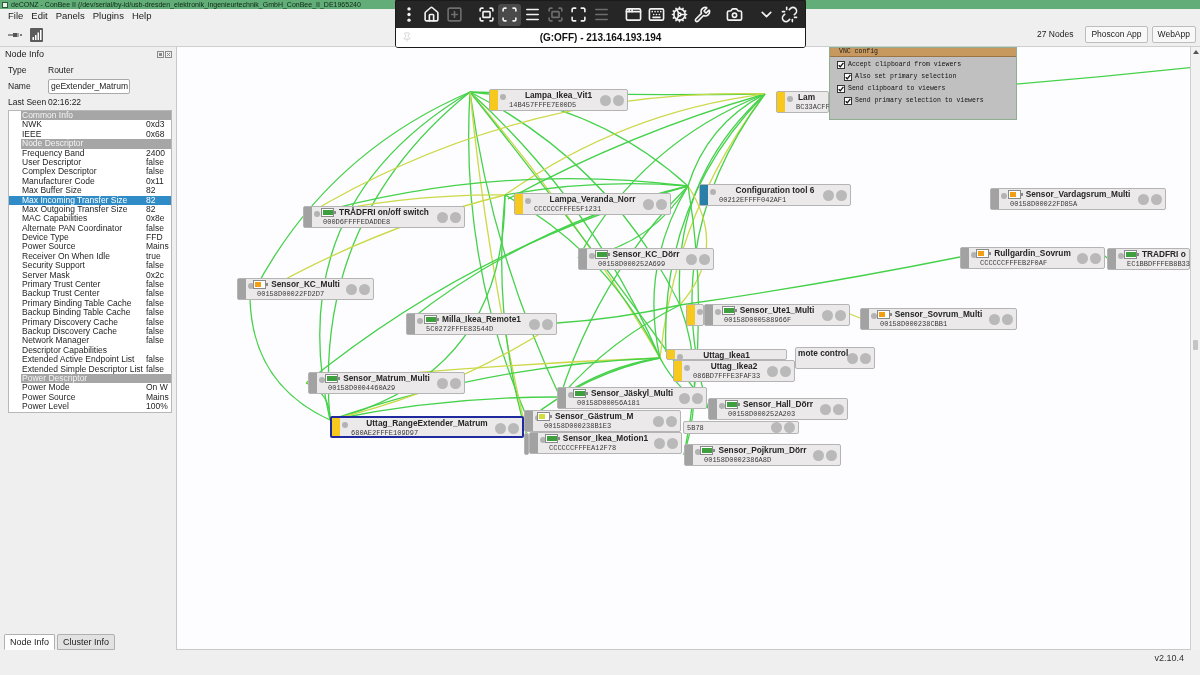 The width and height of the screenshot is (1200, 675). Describe the element at coordinates (656, 14) in the screenshot. I see `keyboard-icon` at that location.